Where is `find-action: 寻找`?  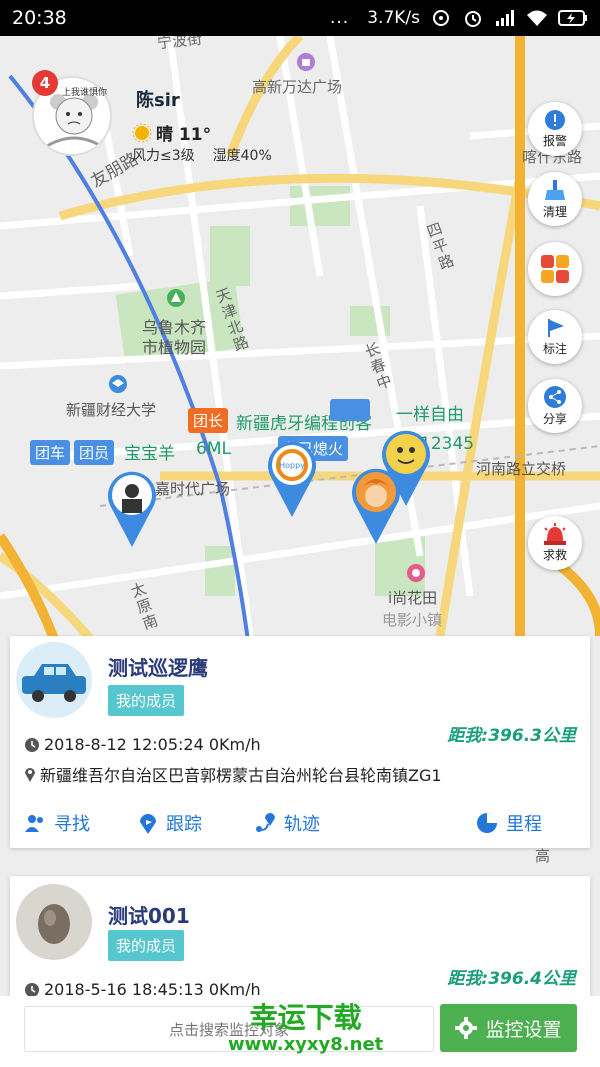 find-action: 寻找 is located at coordinates (57, 823).